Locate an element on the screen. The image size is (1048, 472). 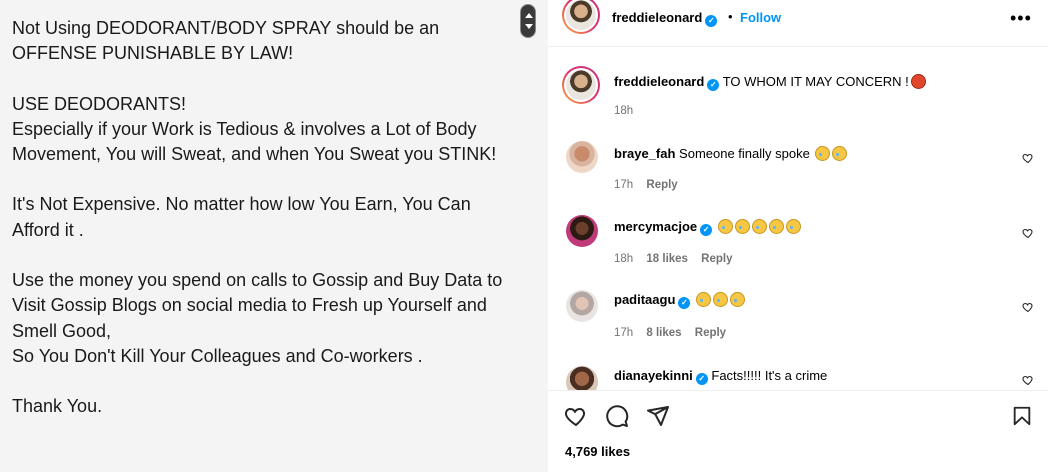
post-line: USE DEODORANTS! is located at coordinates (99, 103).